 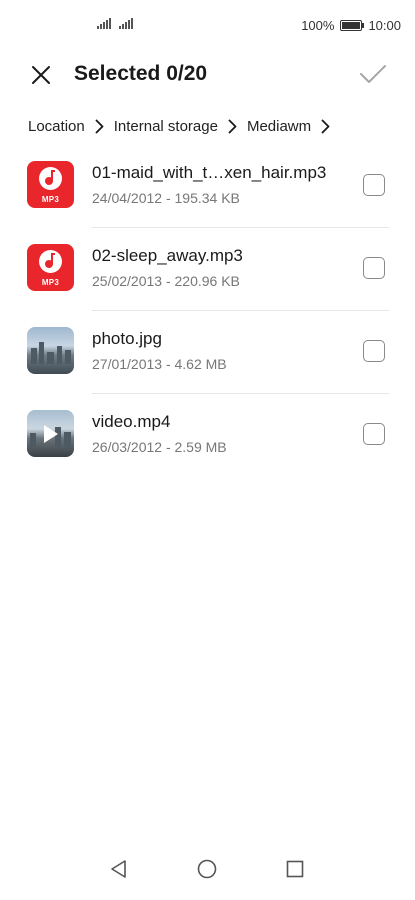 What do you see at coordinates (127, 338) in the screenshot?
I see `file-name: photo.jpg` at bounding box center [127, 338].